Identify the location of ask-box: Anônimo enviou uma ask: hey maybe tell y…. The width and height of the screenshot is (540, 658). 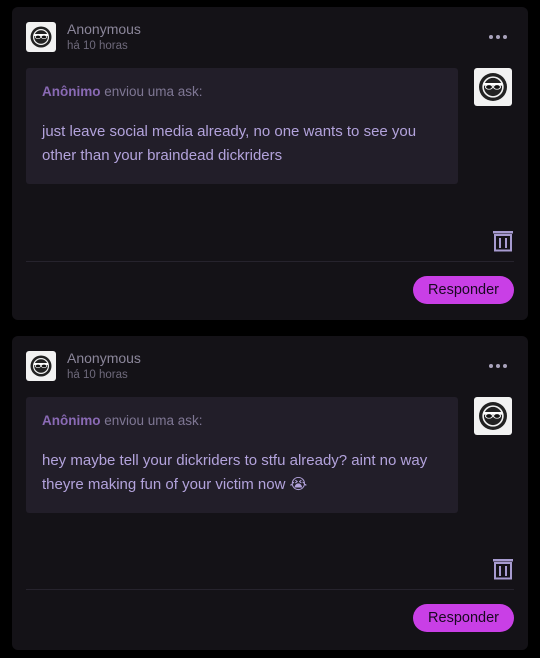
(242, 455).